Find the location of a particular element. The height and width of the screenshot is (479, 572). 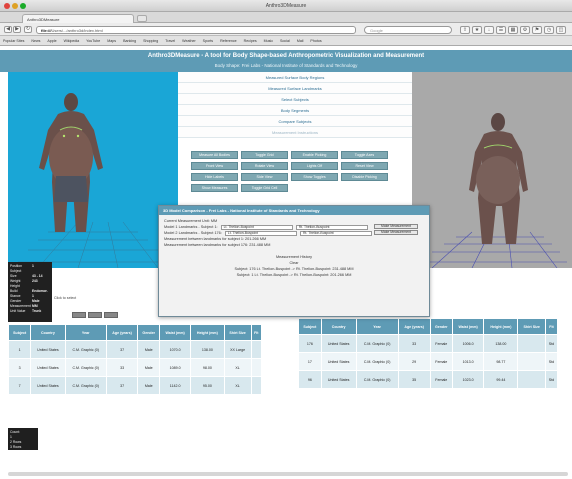

model1-landmark-b-select: Rt. Thelion-Buspoint is located at coordinates (331, 227).